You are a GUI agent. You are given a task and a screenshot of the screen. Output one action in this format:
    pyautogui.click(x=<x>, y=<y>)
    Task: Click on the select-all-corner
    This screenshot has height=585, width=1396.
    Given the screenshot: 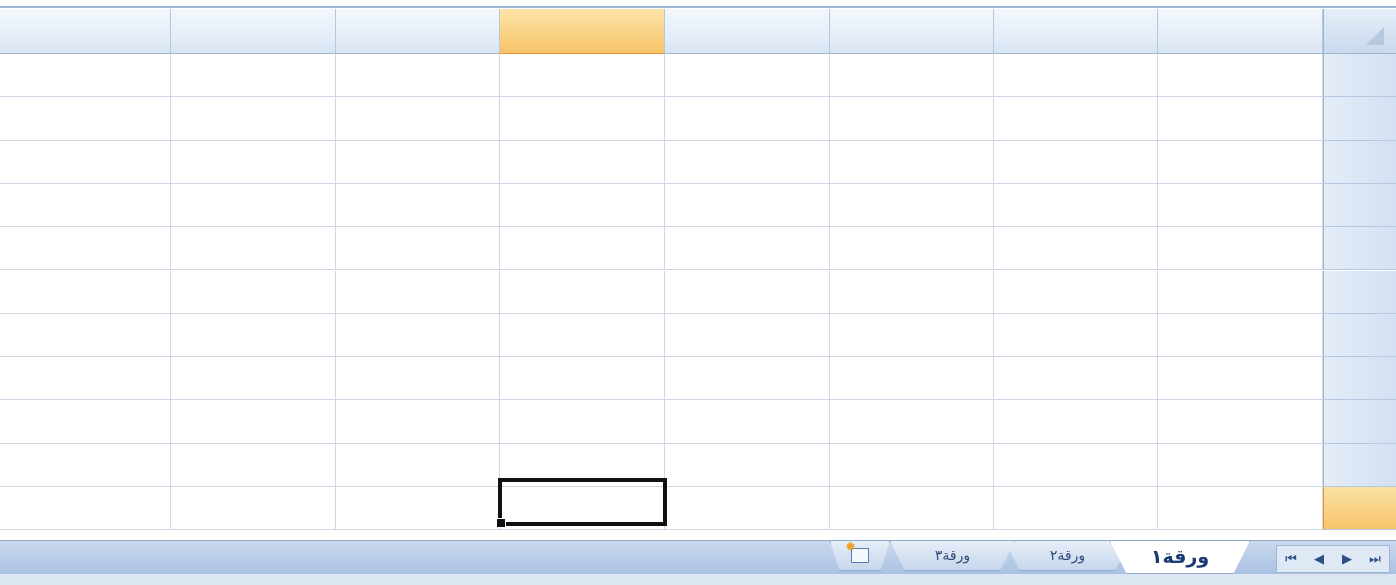 What is the action you would take?
    pyautogui.click(x=1359, y=31)
    